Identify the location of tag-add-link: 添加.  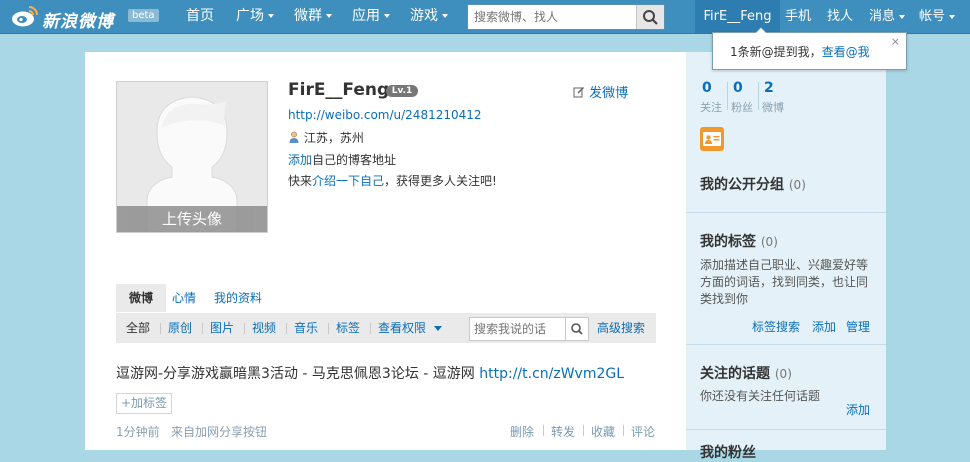
(824, 326).